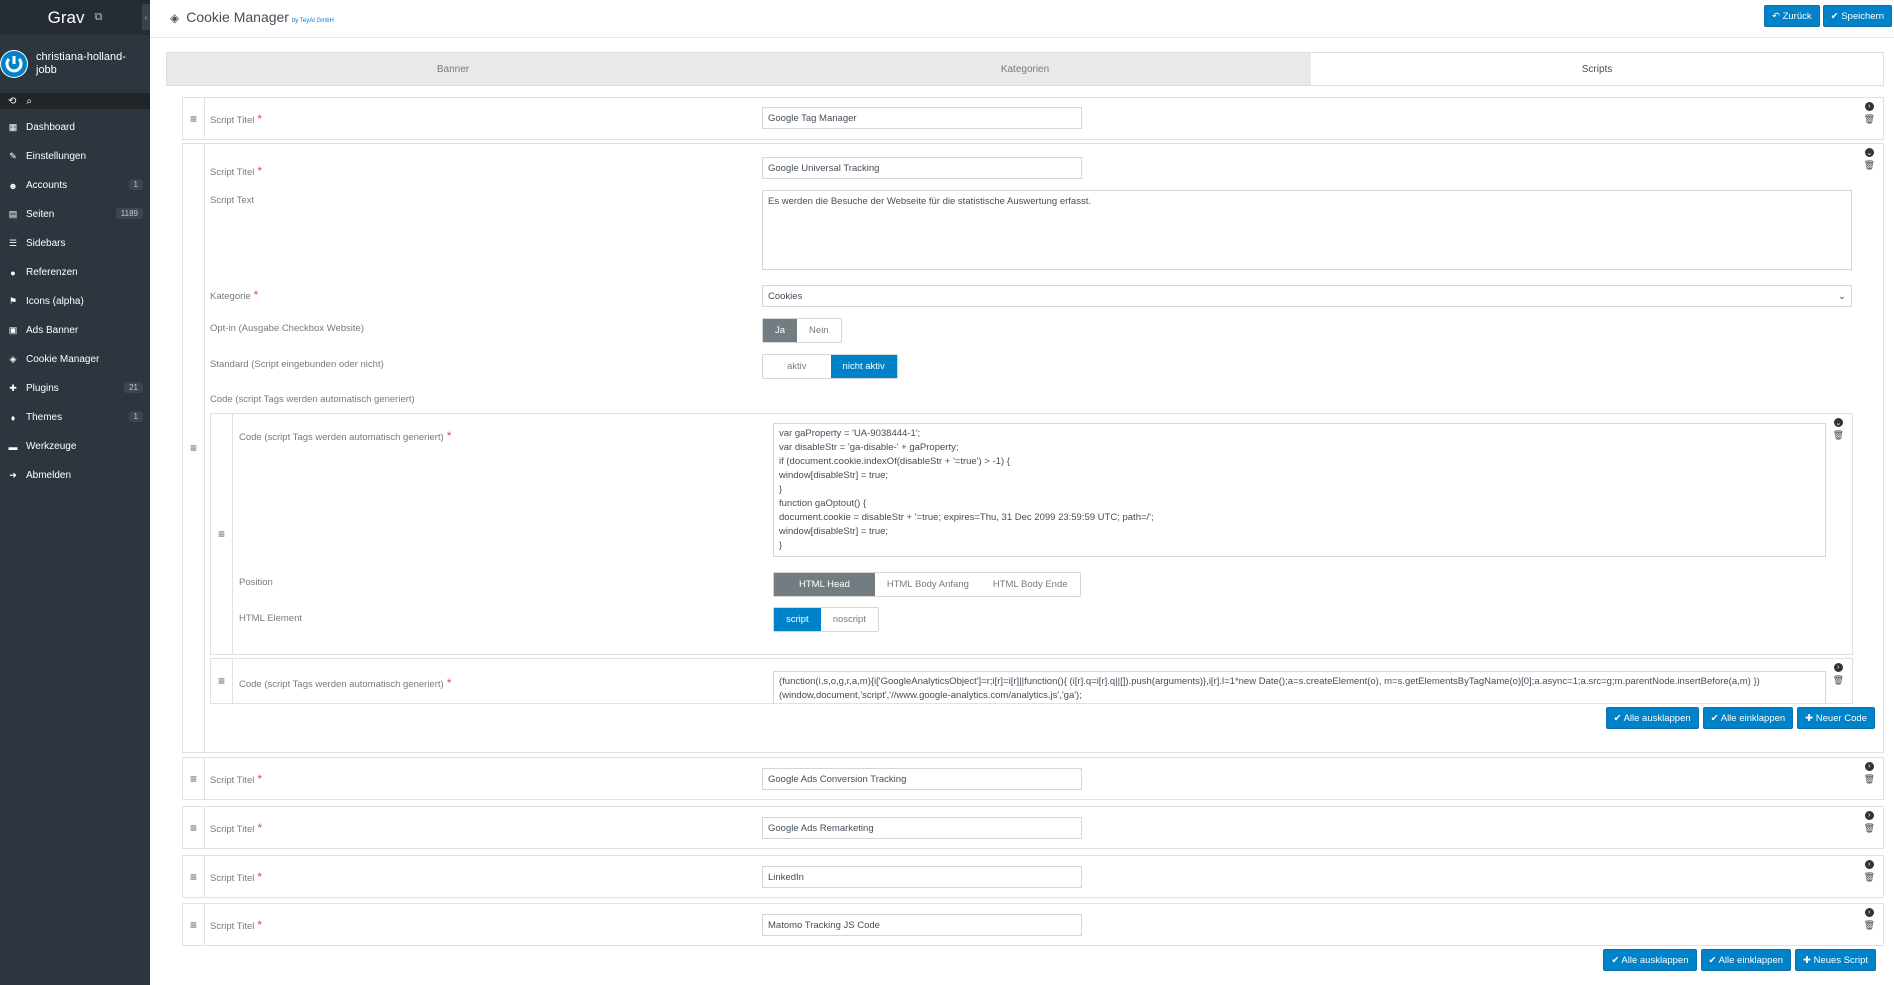 The height and width of the screenshot is (985, 1894). Describe the element at coordinates (922, 877) in the screenshot. I see `script-title-input: LinkedIn` at that location.